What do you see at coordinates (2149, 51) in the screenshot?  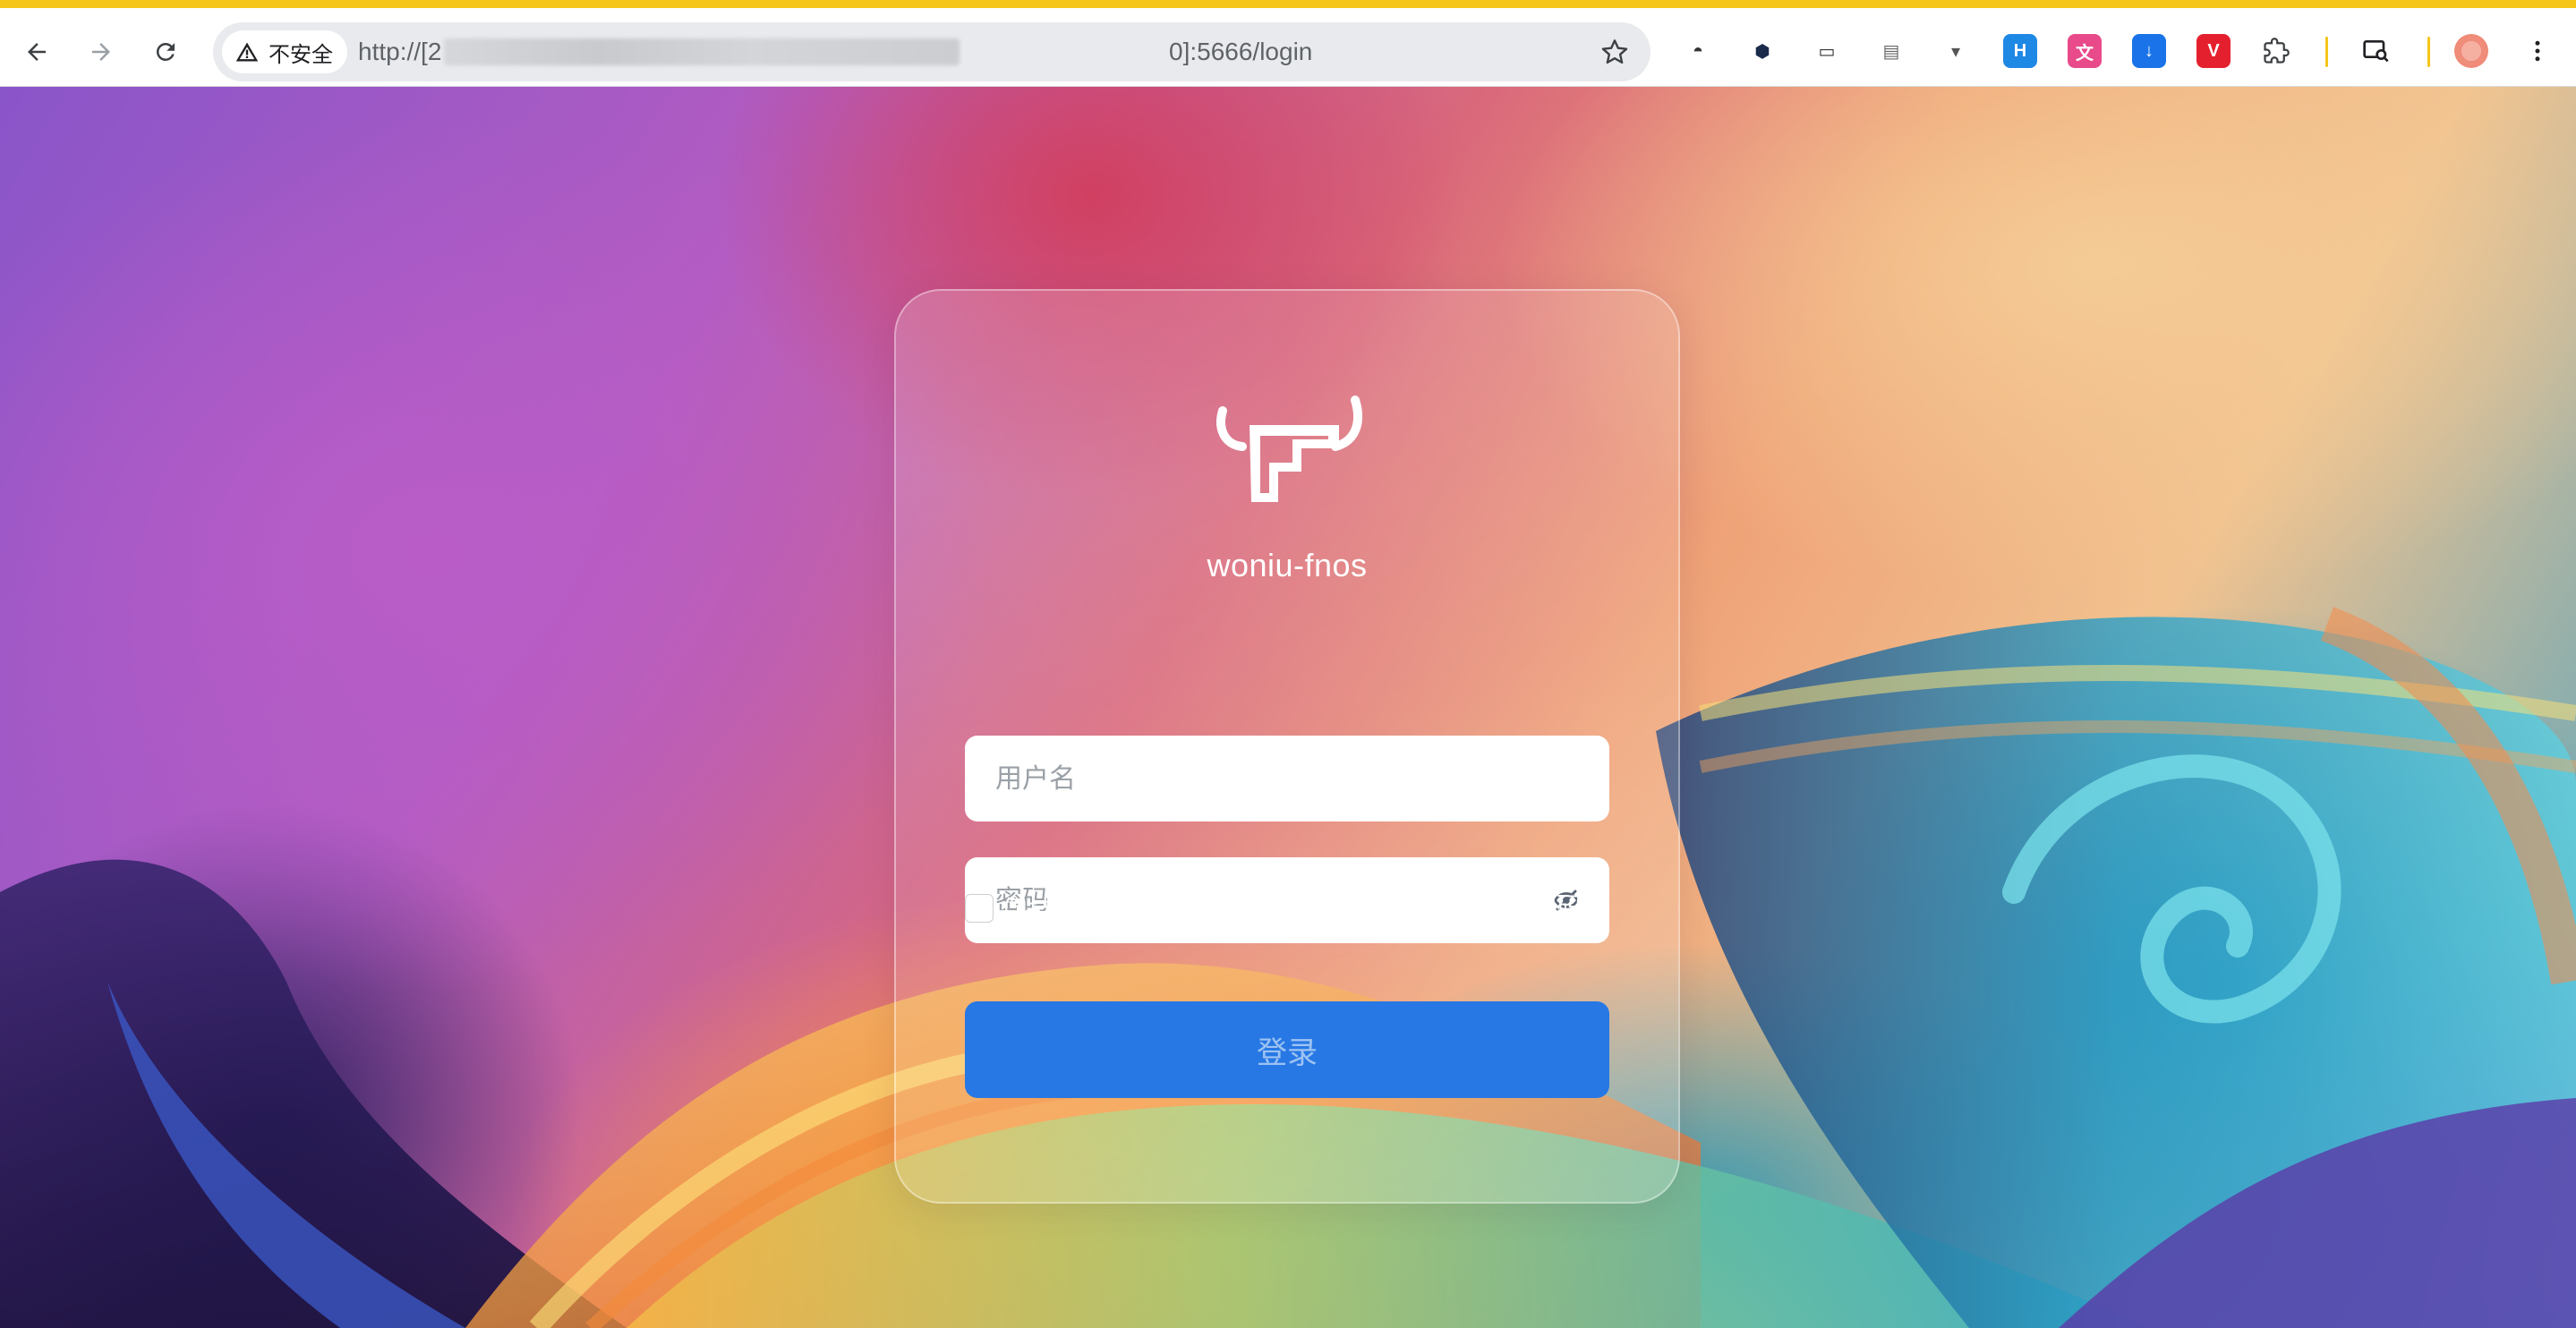 I see `download-ext-icon: ↓` at bounding box center [2149, 51].